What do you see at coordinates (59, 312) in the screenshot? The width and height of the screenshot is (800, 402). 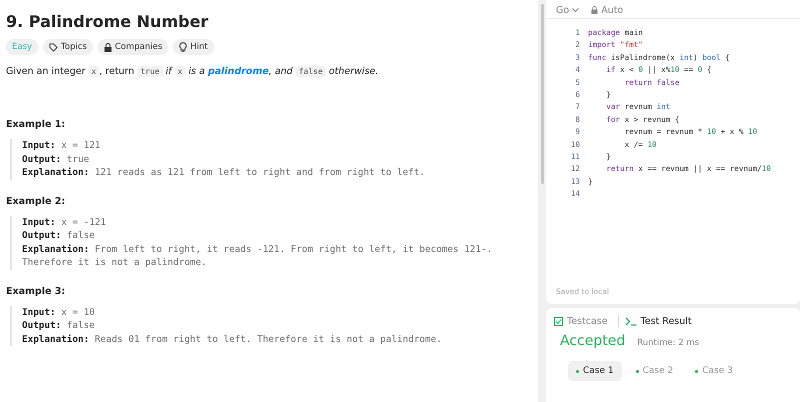 I see `example-line: Input: x = 10` at bounding box center [59, 312].